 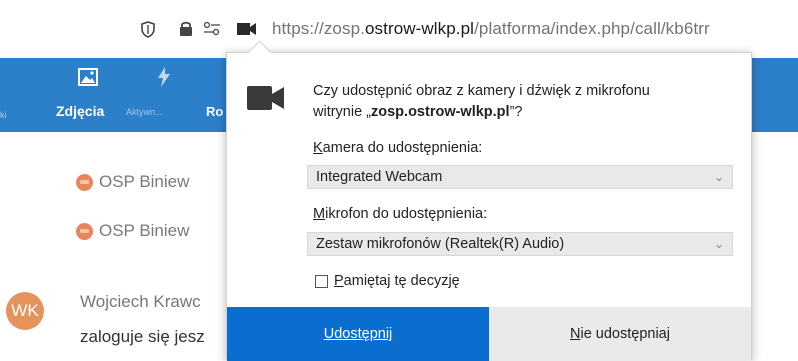 I want to click on share-button: Udostępnij, so click(x=358, y=334).